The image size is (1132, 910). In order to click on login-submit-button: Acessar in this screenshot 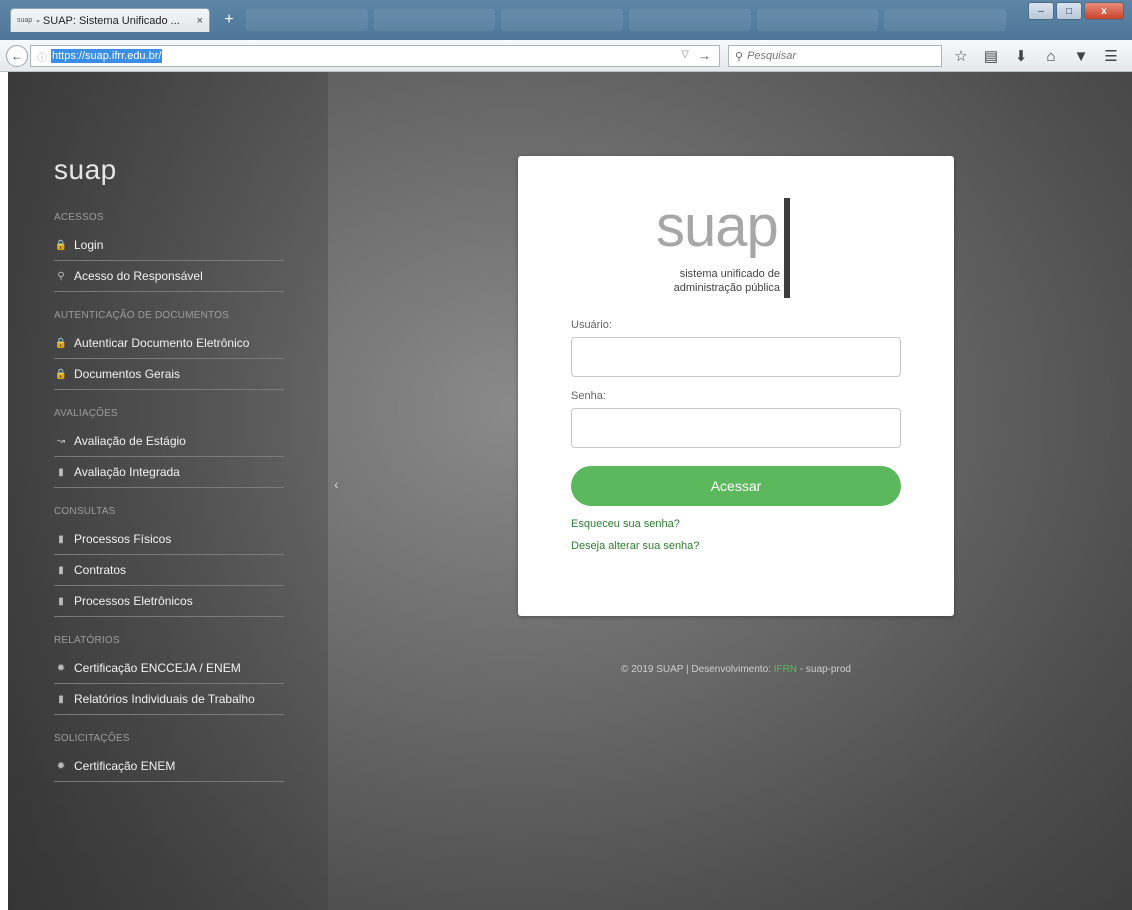, I will do `click(736, 486)`.